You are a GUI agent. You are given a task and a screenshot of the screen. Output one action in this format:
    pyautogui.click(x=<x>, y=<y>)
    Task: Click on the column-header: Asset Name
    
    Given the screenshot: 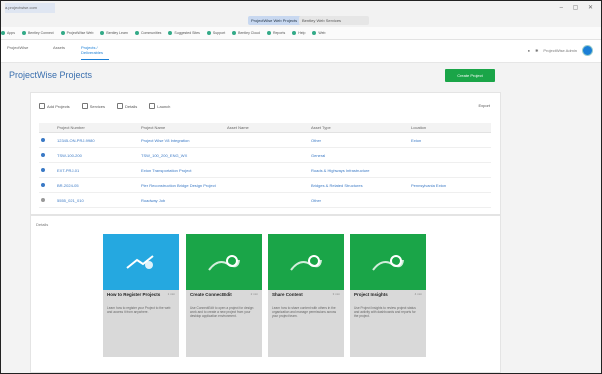 What is the action you would take?
    pyautogui.click(x=267, y=128)
    